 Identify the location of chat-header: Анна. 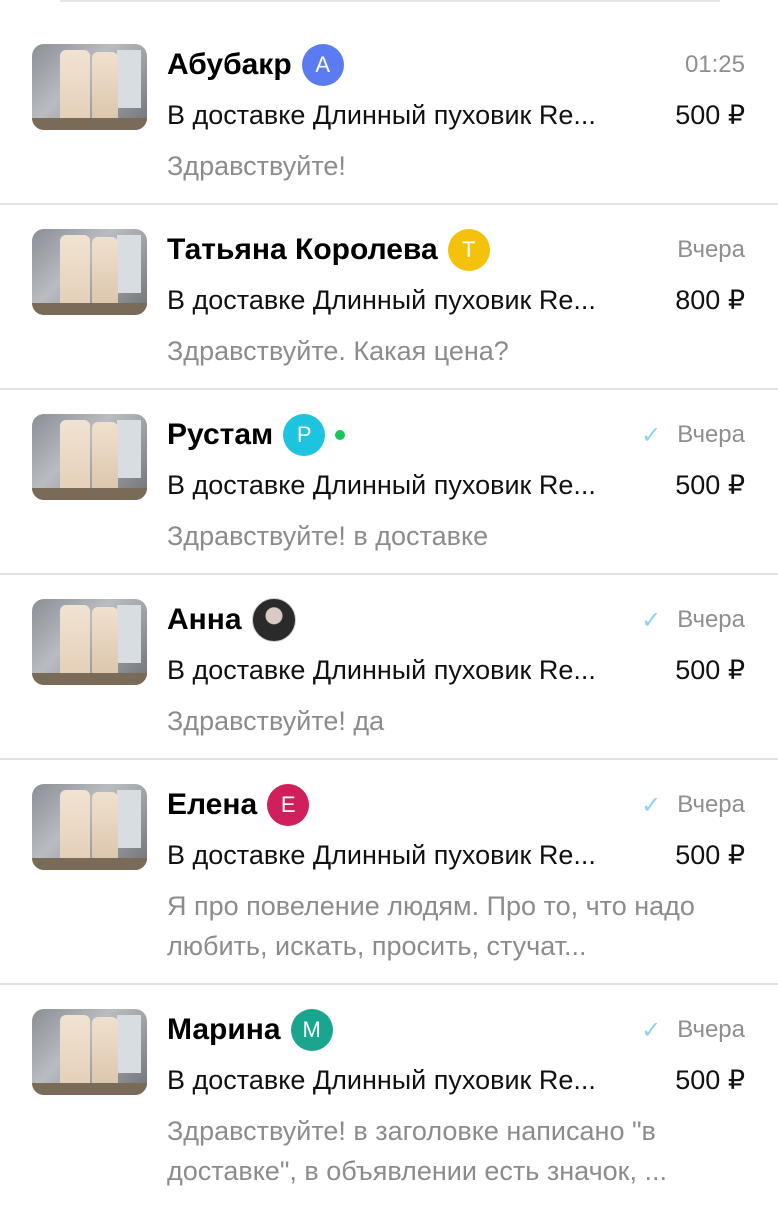
(231, 620).